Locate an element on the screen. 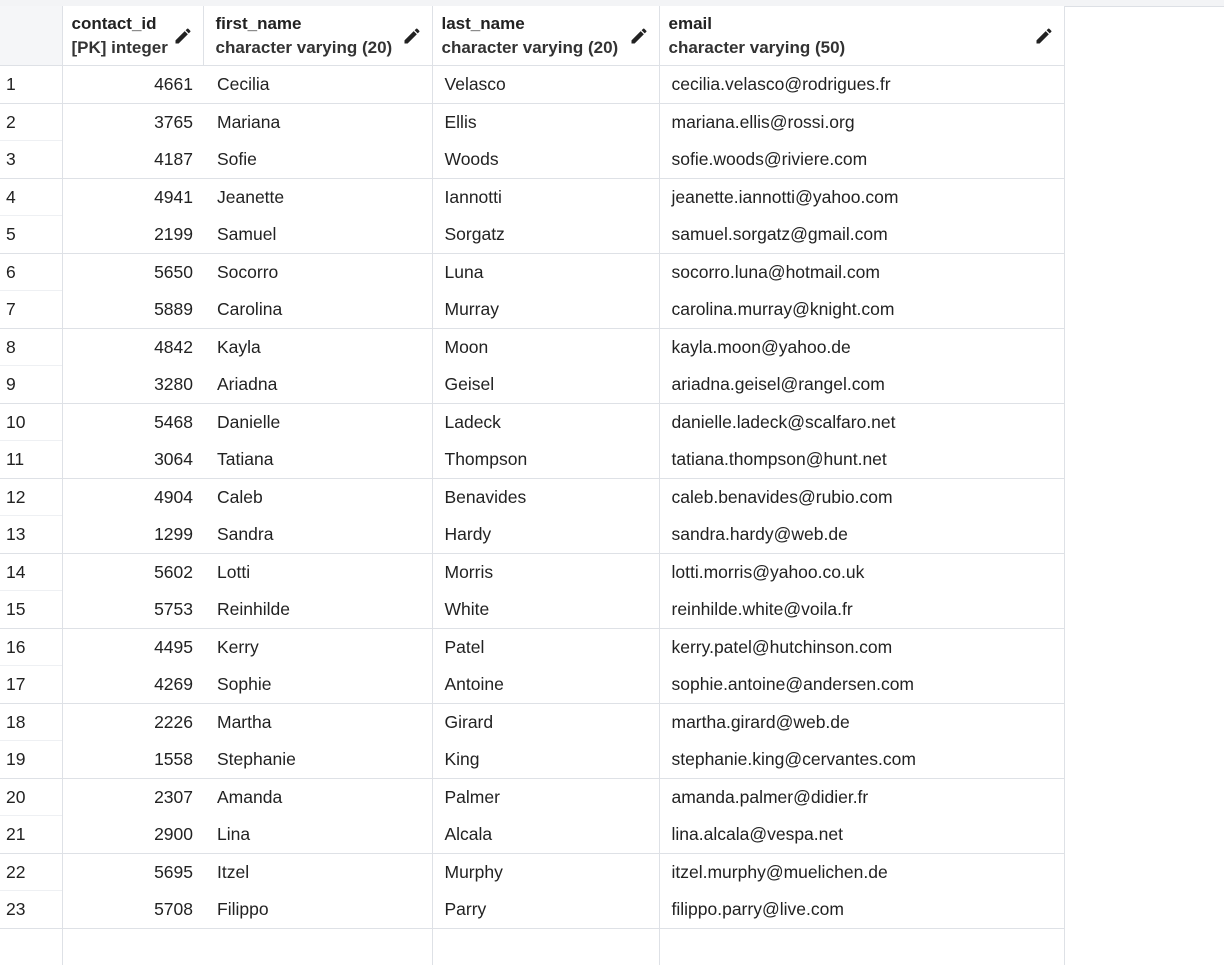  cell-first-name: Sophie is located at coordinates (317, 685).